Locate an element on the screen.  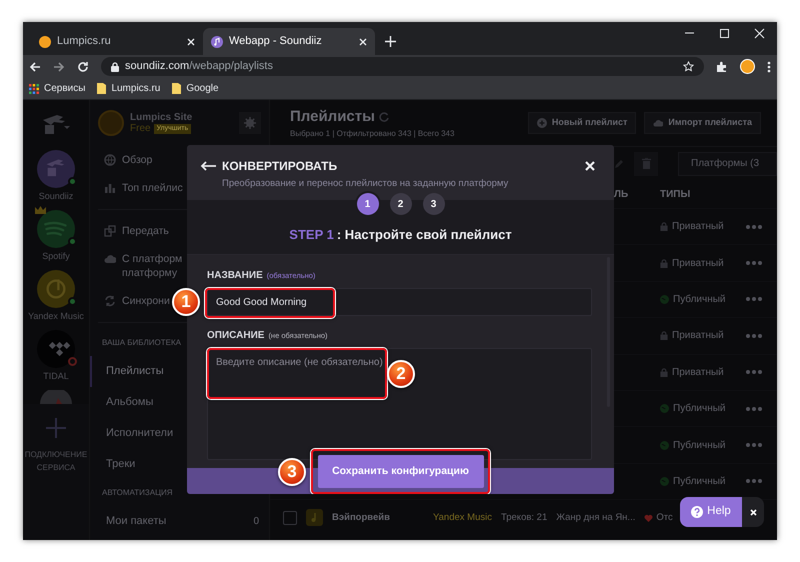
step-indicator: 1 is located at coordinates (367, 204).